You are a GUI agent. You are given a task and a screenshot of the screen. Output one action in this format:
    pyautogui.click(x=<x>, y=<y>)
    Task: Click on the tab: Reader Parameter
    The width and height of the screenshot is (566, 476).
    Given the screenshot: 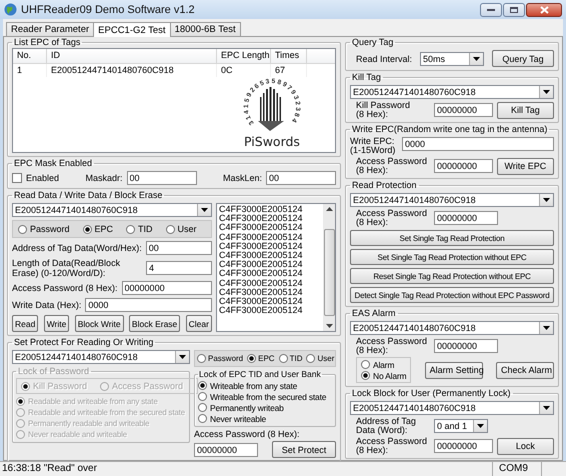 What is the action you would take?
    pyautogui.click(x=50, y=29)
    